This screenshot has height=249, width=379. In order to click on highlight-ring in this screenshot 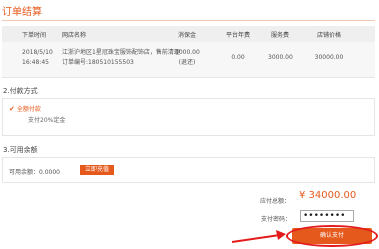, I will do `click(332, 236)`.